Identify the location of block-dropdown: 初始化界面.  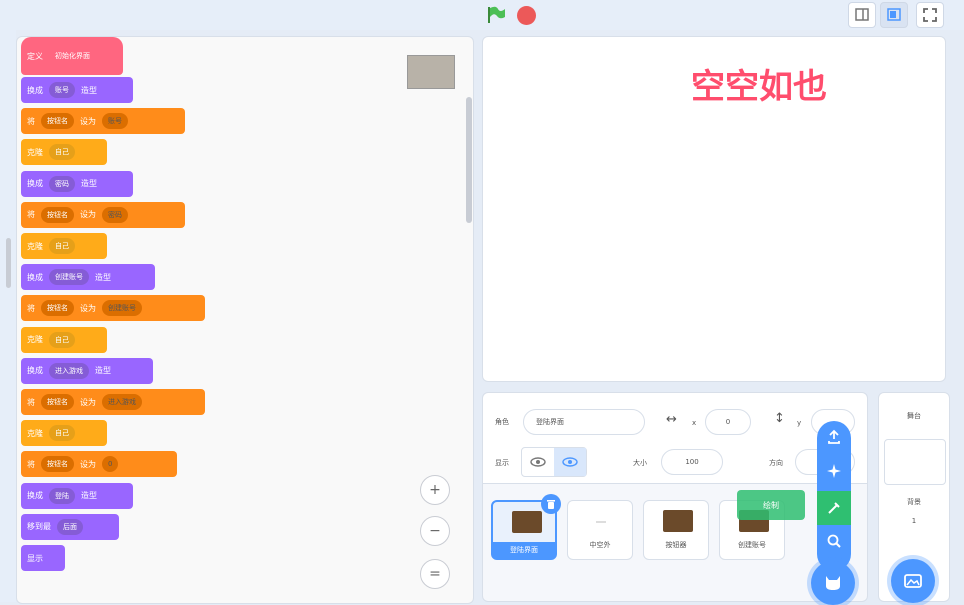
(72, 56).